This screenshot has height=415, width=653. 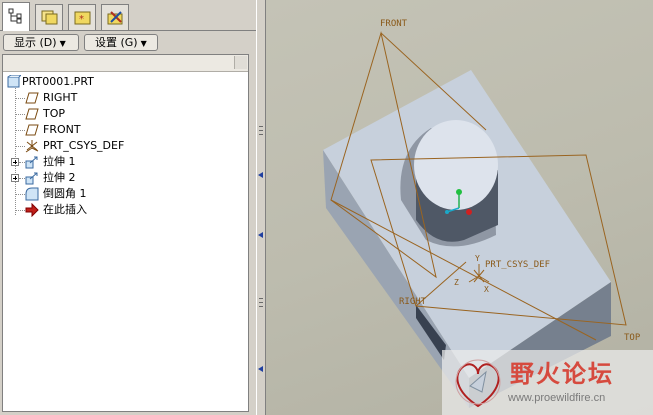 What do you see at coordinates (32, 210) in the screenshot?
I see `insert-here-arrow-icon` at bounding box center [32, 210].